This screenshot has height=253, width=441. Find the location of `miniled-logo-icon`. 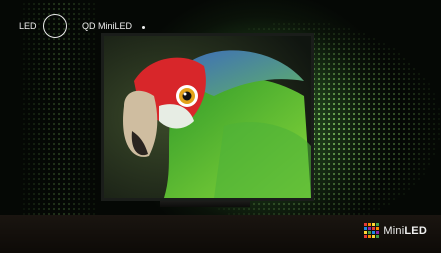

miniled-logo-icon is located at coordinates (372, 230).